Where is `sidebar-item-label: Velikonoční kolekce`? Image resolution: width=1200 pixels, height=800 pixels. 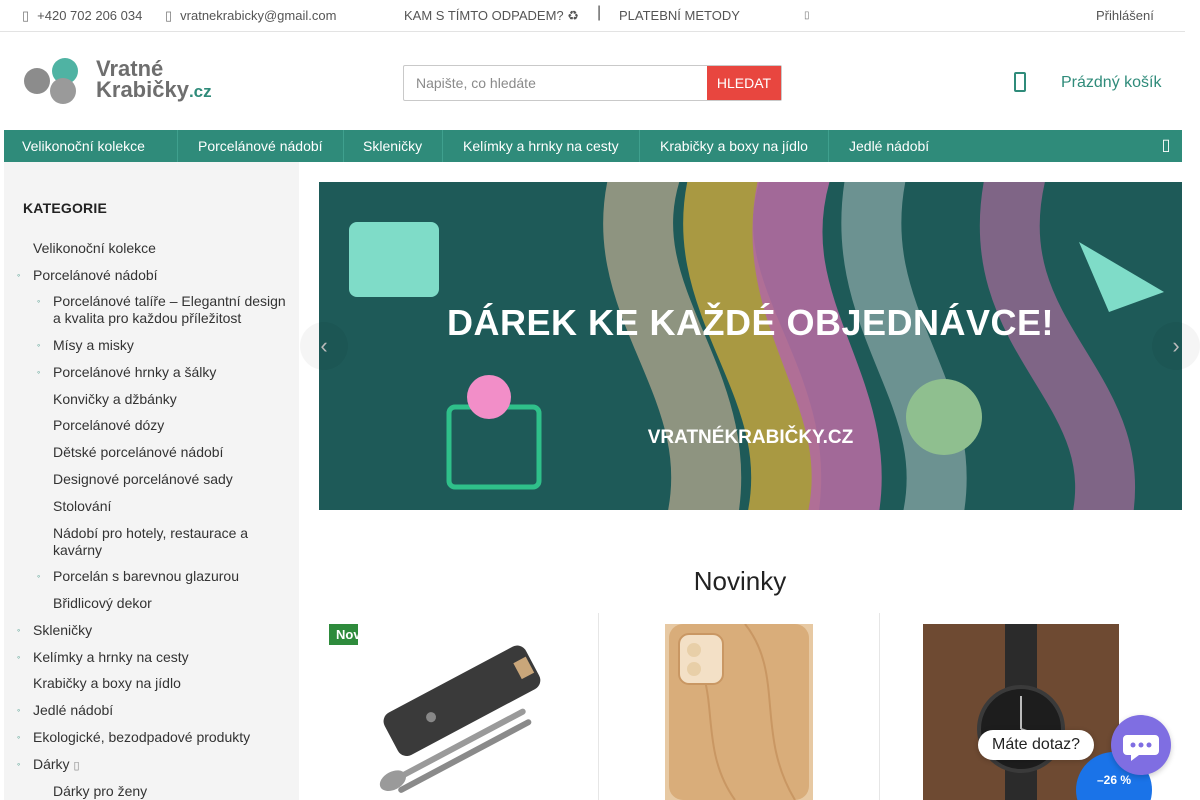
sidebar-item-label: Velikonoční kolekce is located at coordinates (94, 248).